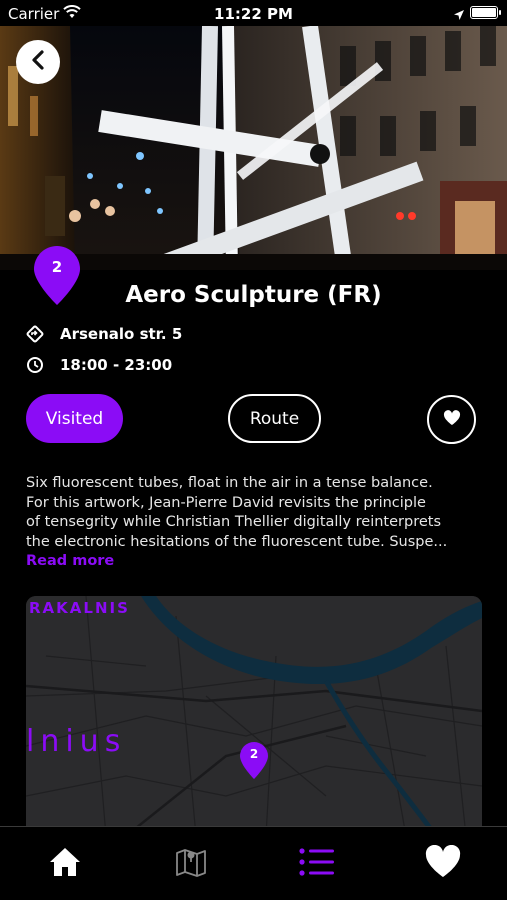  I want to click on route-button: Route, so click(274, 418).